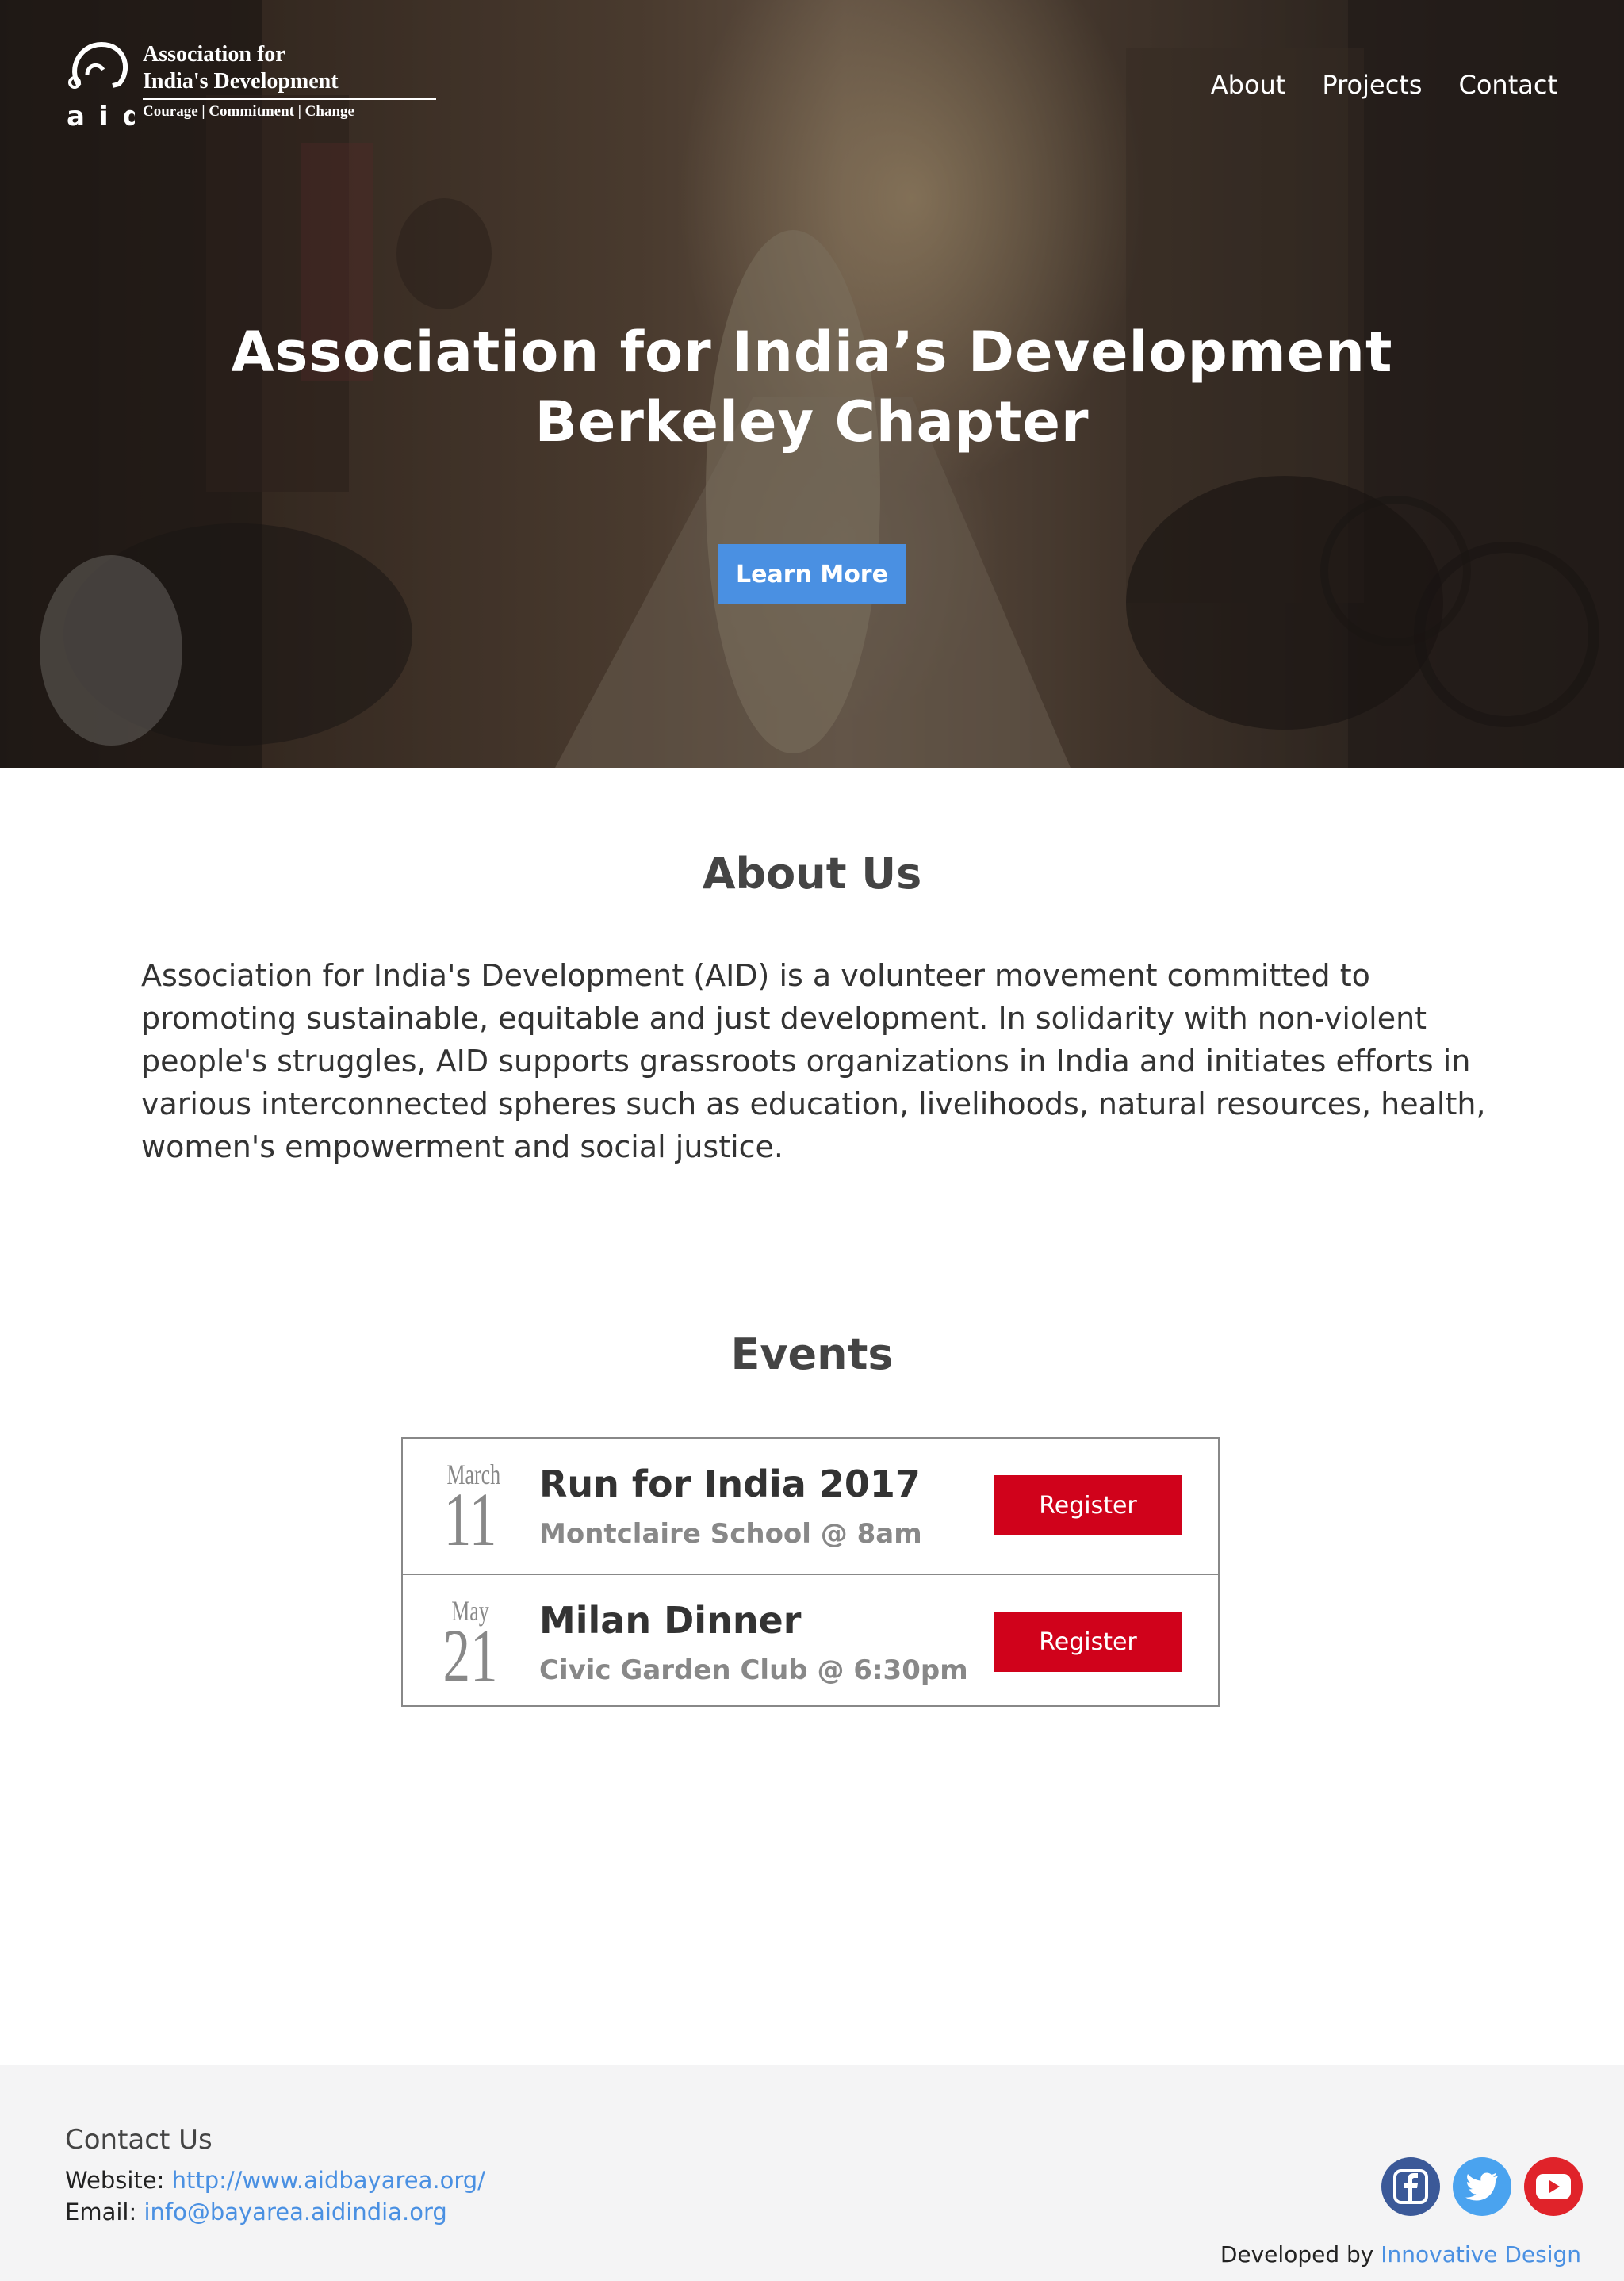 This screenshot has height=2281, width=1624. What do you see at coordinates (101, 2212) in the screenshot?
I see `email-label: Email:` at bounding box center [101, 2212].